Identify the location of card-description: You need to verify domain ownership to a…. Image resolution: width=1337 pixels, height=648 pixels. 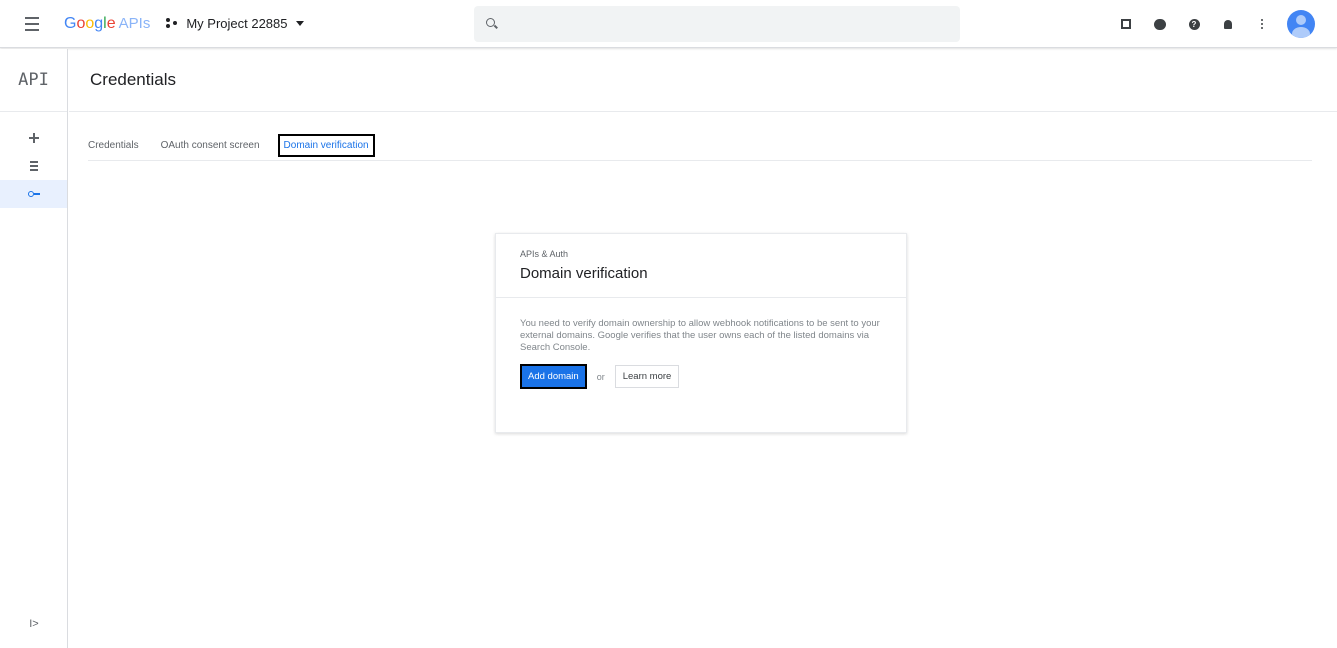
(700, 335).